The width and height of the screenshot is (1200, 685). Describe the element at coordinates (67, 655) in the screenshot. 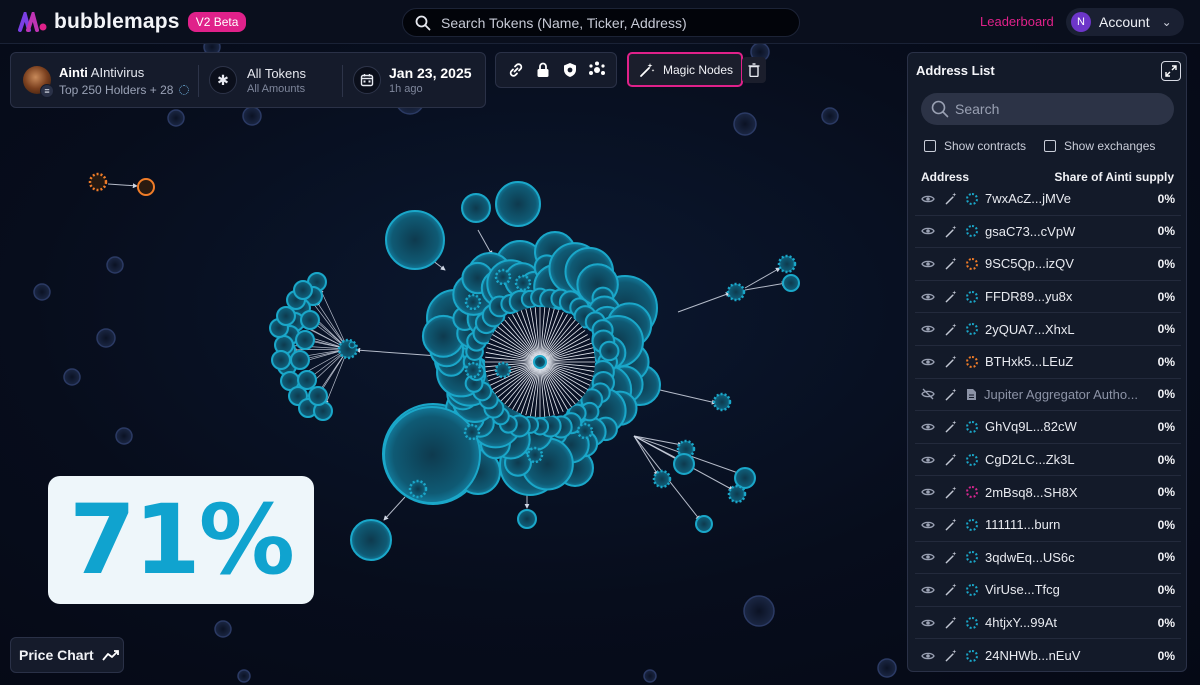

I see `price-chart-button: Price Chart` at that location.